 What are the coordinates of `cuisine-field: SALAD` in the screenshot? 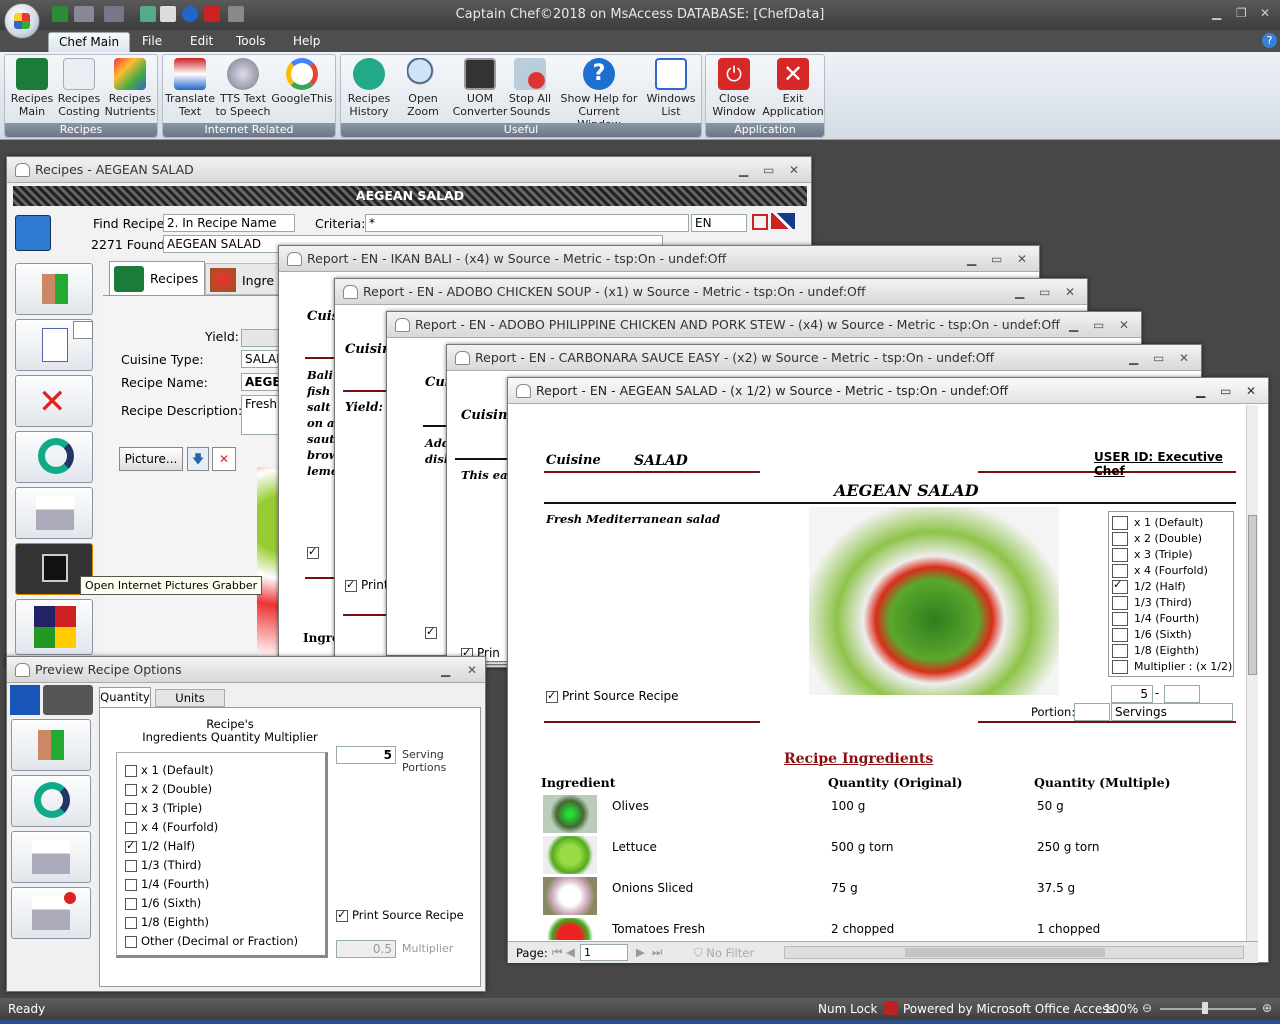 It's located at (261, 359).